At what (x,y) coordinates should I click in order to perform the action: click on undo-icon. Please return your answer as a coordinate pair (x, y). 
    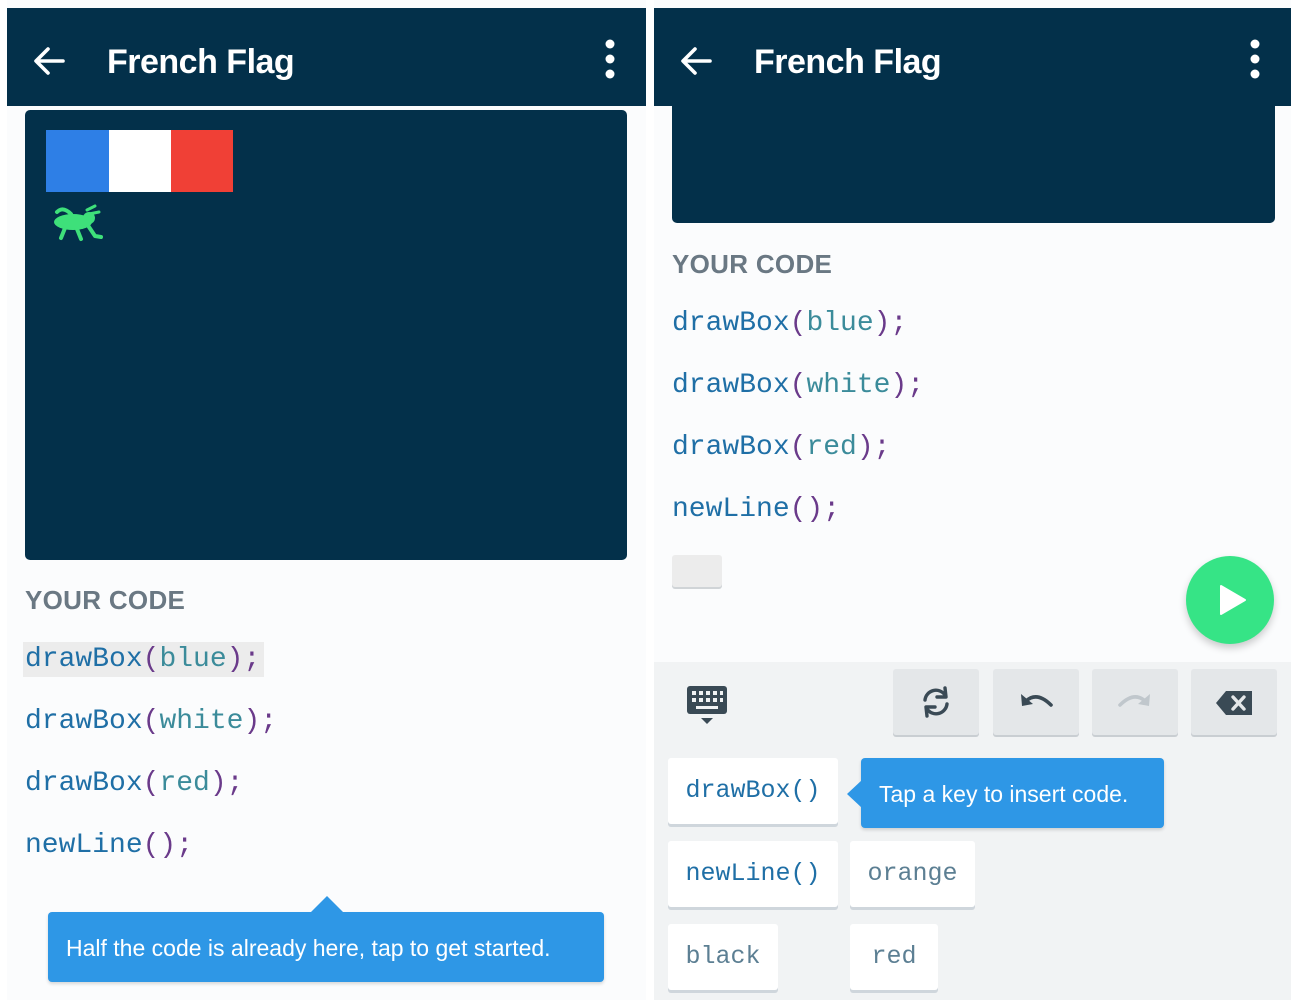
    Looking at the image, I should click on (1037, 700).